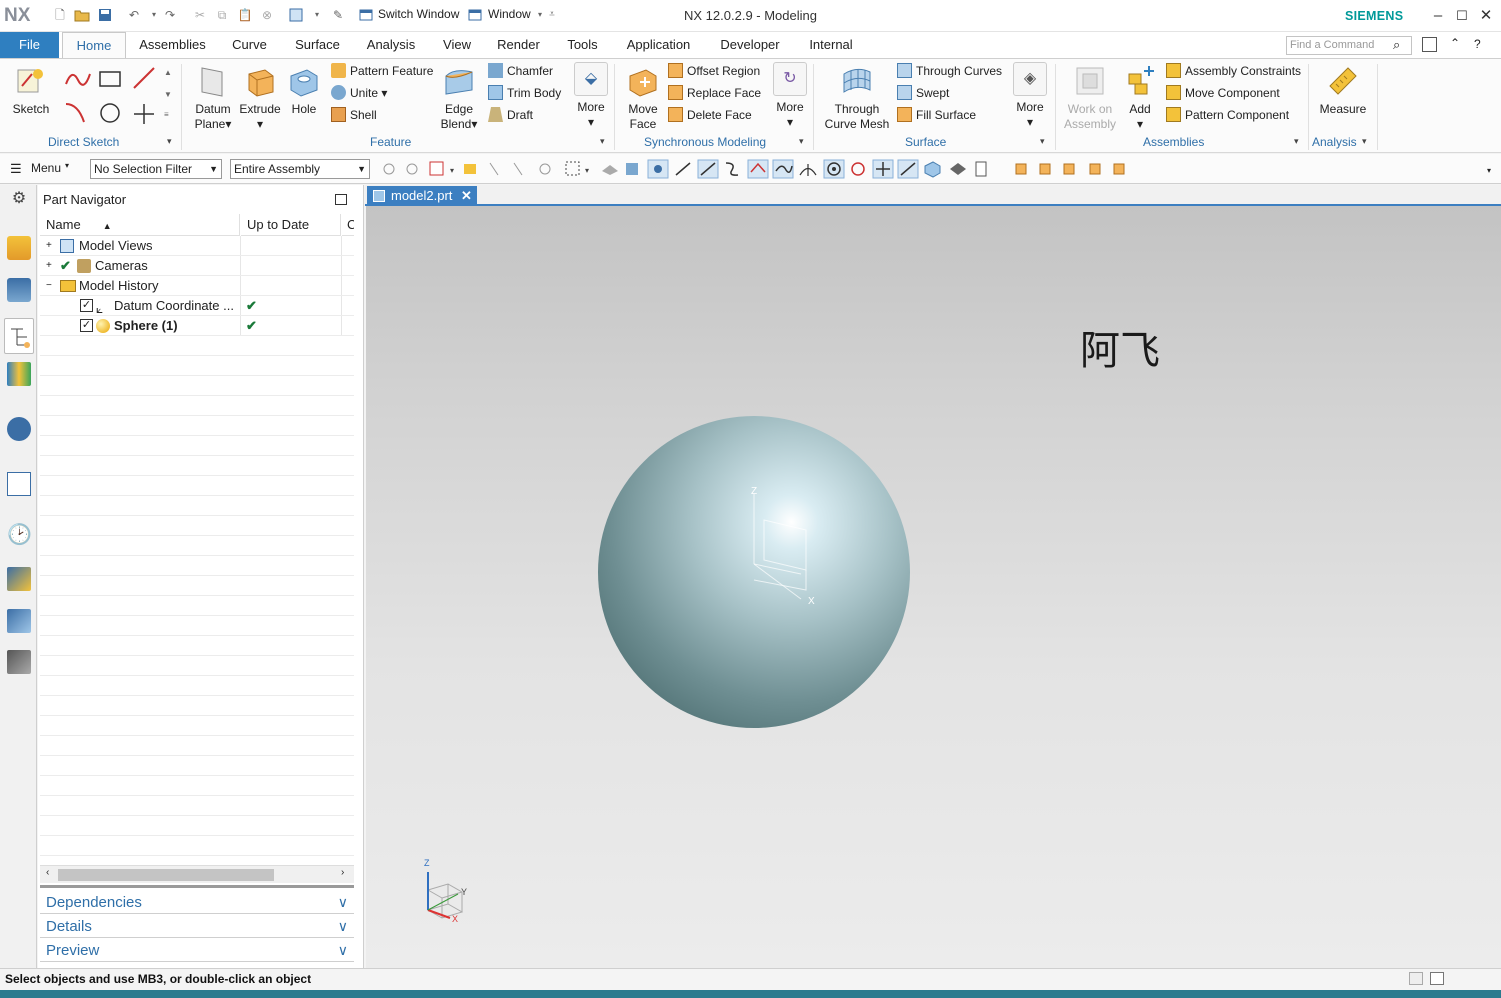  What do you see at coordinates (166, 114) in the screenshot?
I see `sketch-gallery-icon: ≡` at bounding box center [166, 114].